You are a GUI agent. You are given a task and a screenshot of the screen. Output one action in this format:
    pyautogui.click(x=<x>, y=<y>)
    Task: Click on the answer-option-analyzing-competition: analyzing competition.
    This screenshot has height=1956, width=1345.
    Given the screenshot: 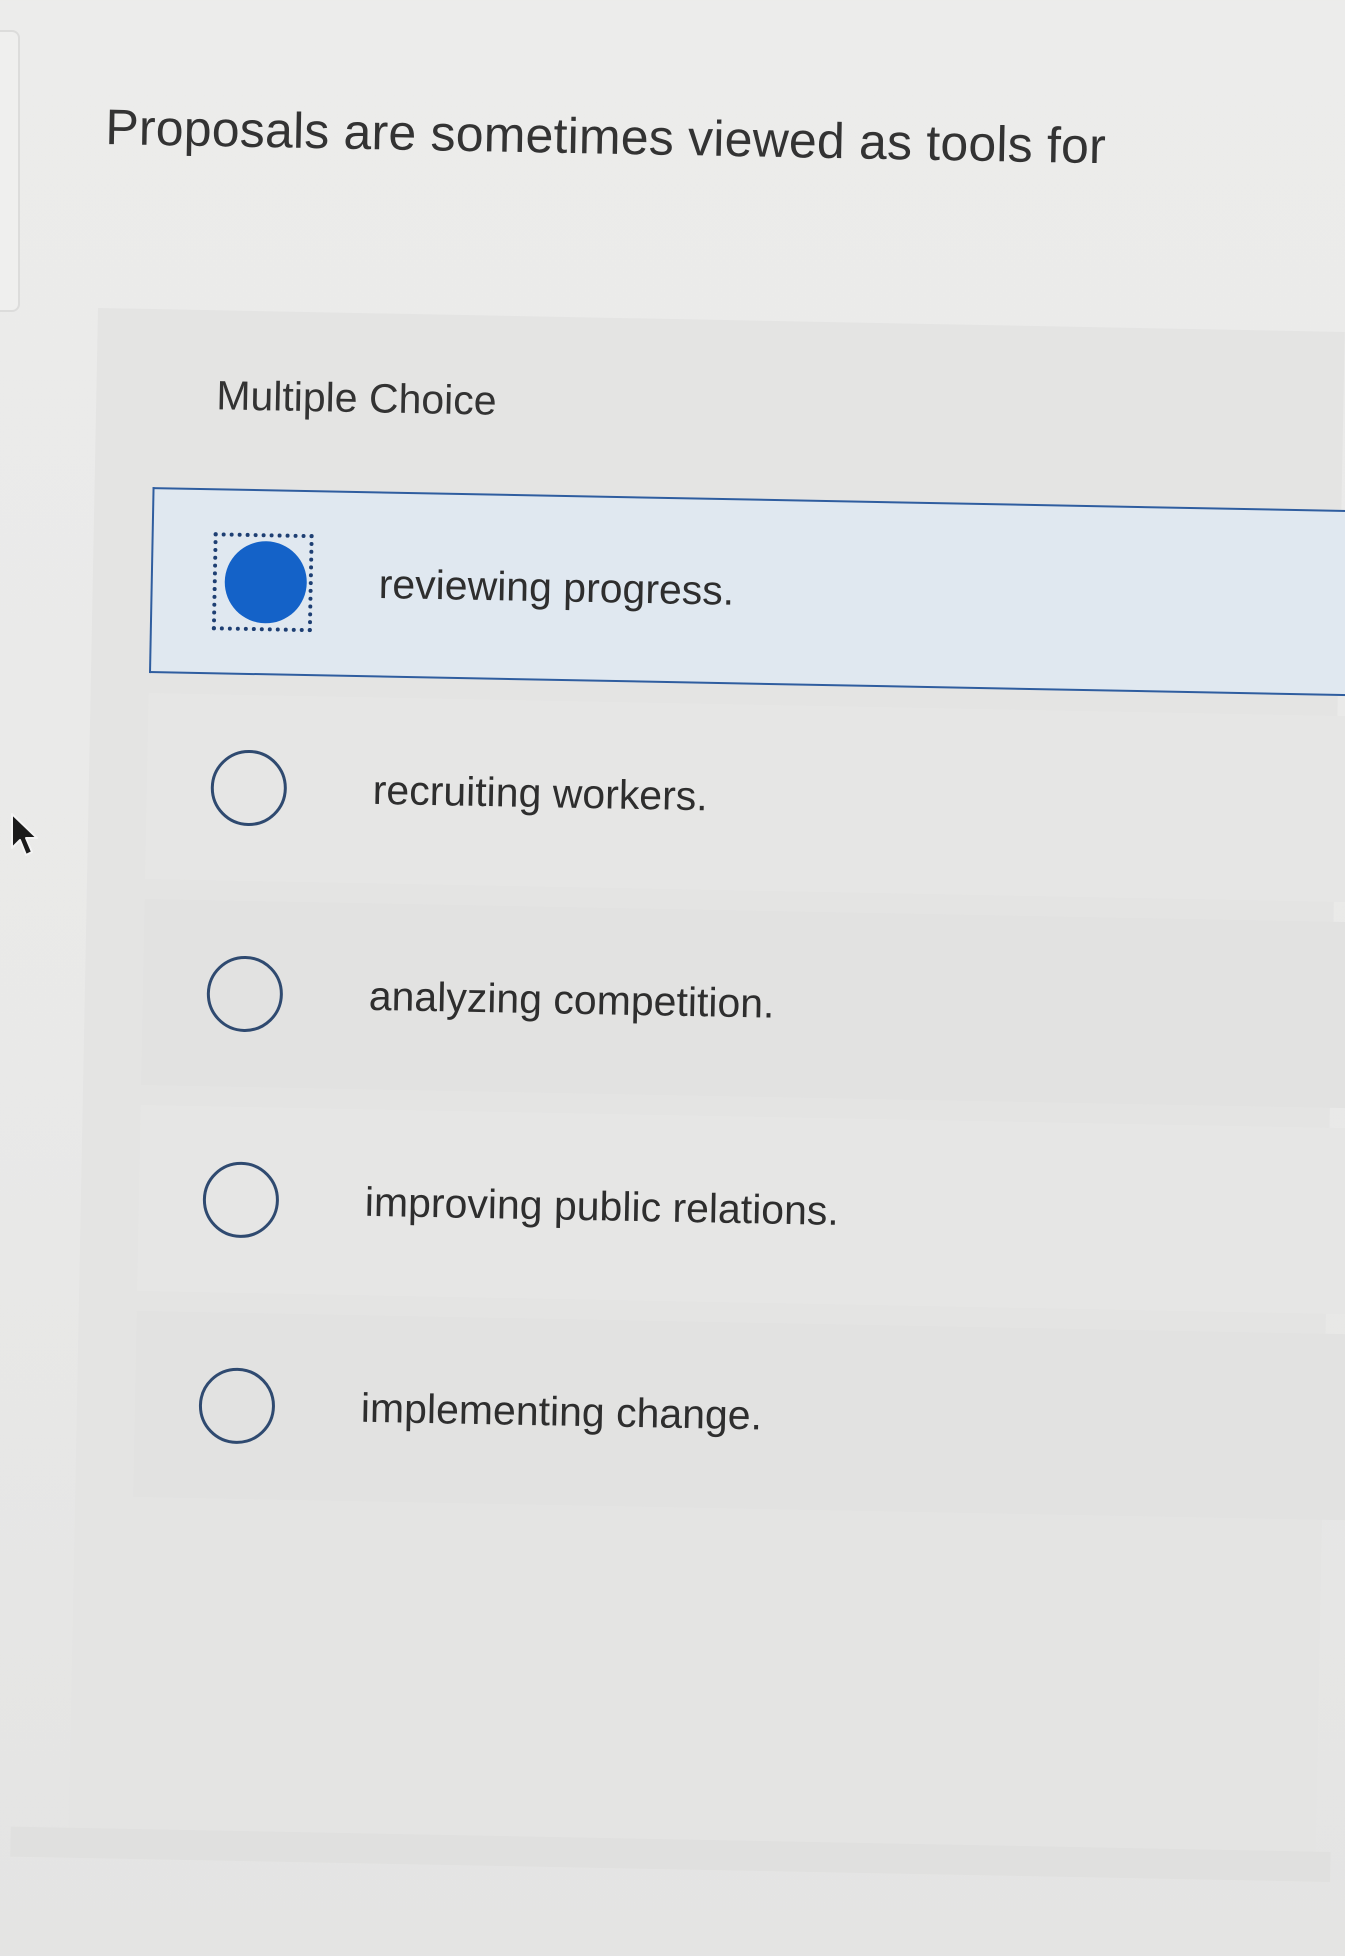 What is the action you would take?
    pyautogui.click(x=743, y=1004)
    